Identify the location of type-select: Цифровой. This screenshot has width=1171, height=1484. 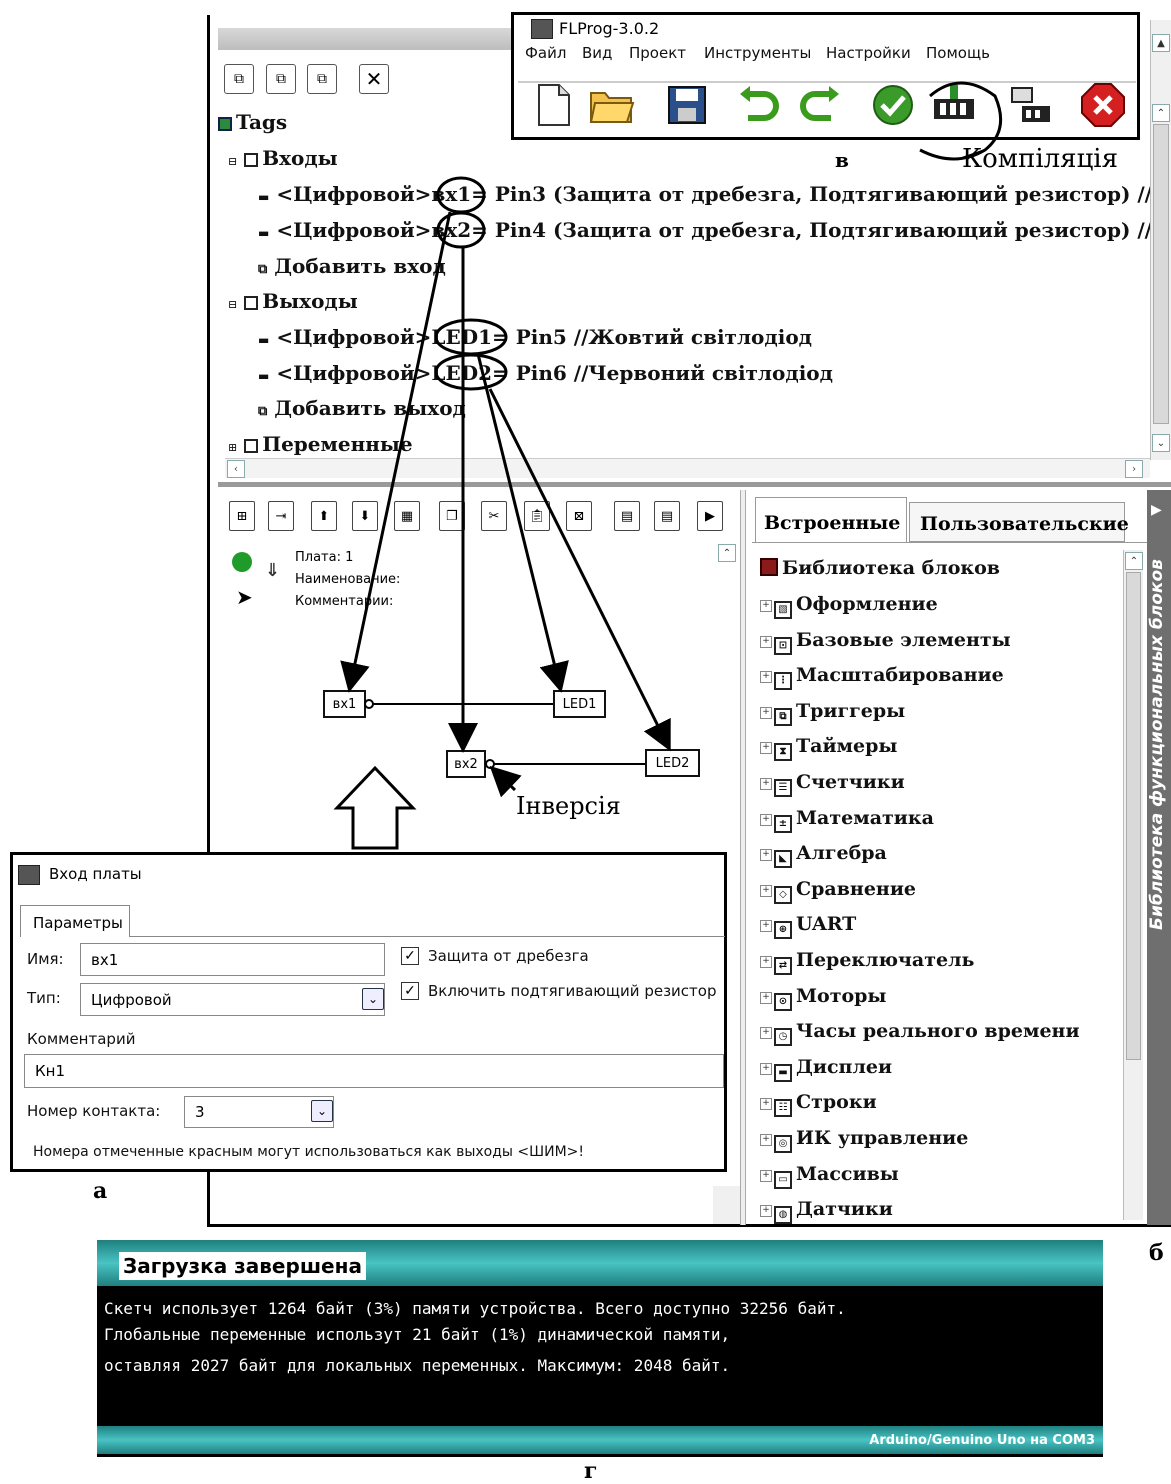
(232, 999).